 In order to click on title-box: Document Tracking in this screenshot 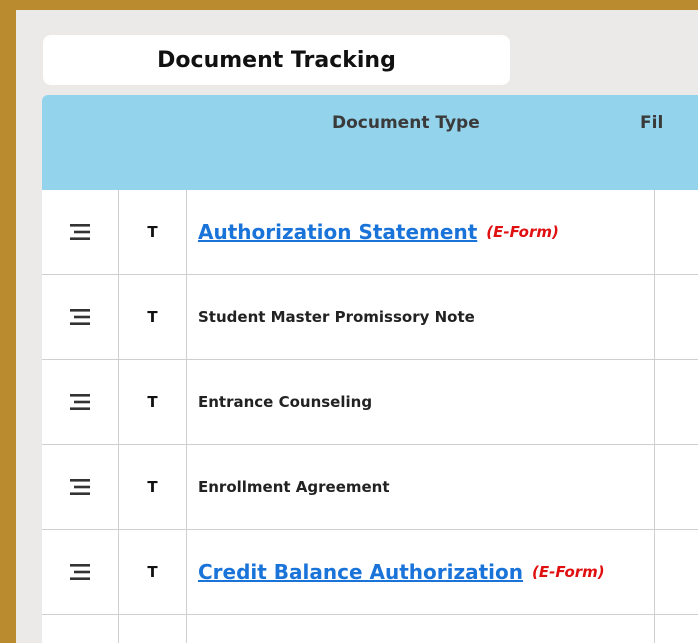, I will do `click(276, 60)`.